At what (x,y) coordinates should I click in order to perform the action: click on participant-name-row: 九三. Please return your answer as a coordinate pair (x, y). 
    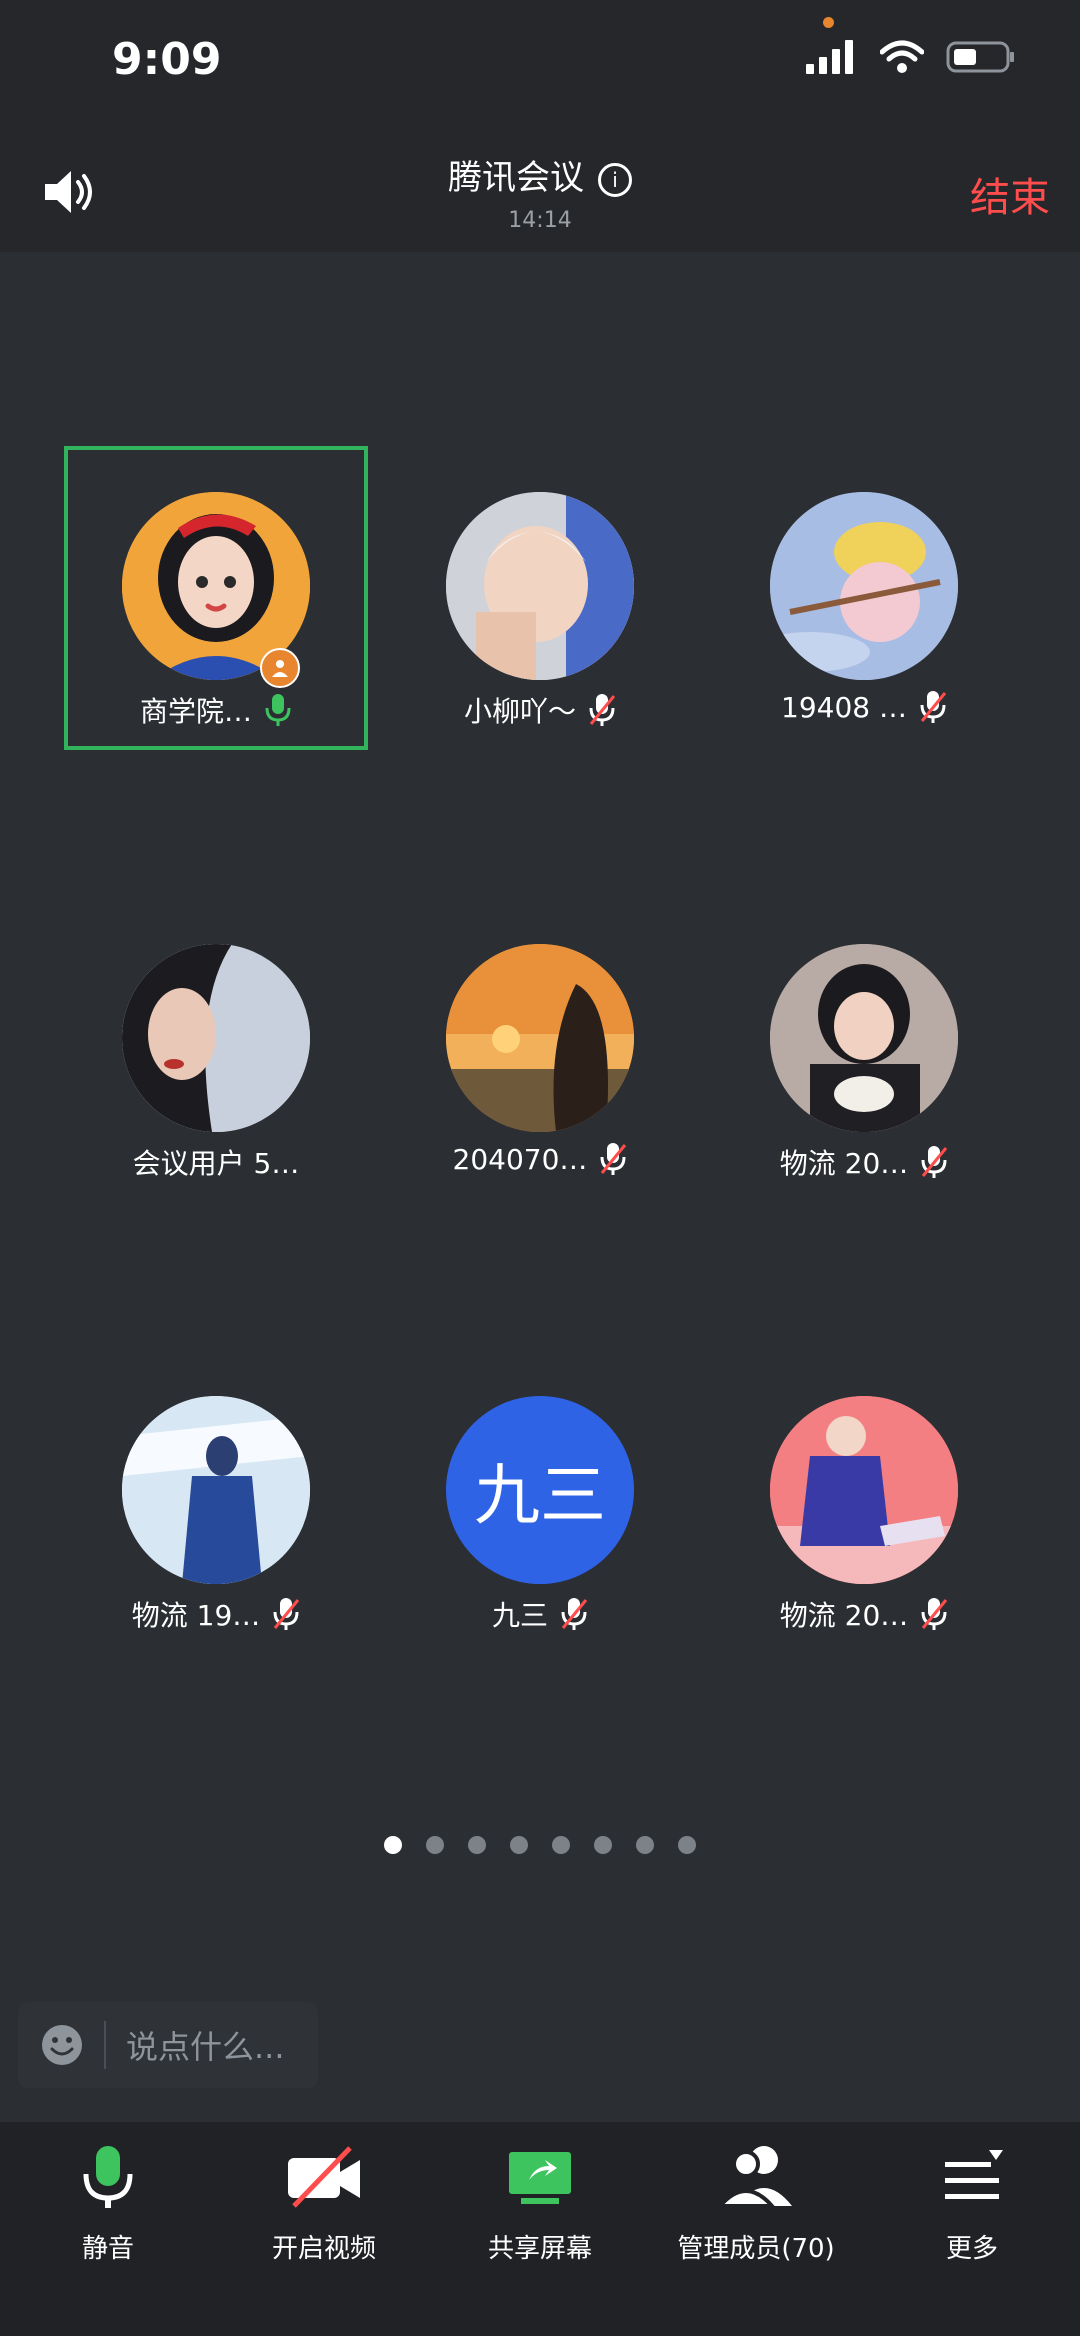
    Looking at the image, I should click on (540, 1614).